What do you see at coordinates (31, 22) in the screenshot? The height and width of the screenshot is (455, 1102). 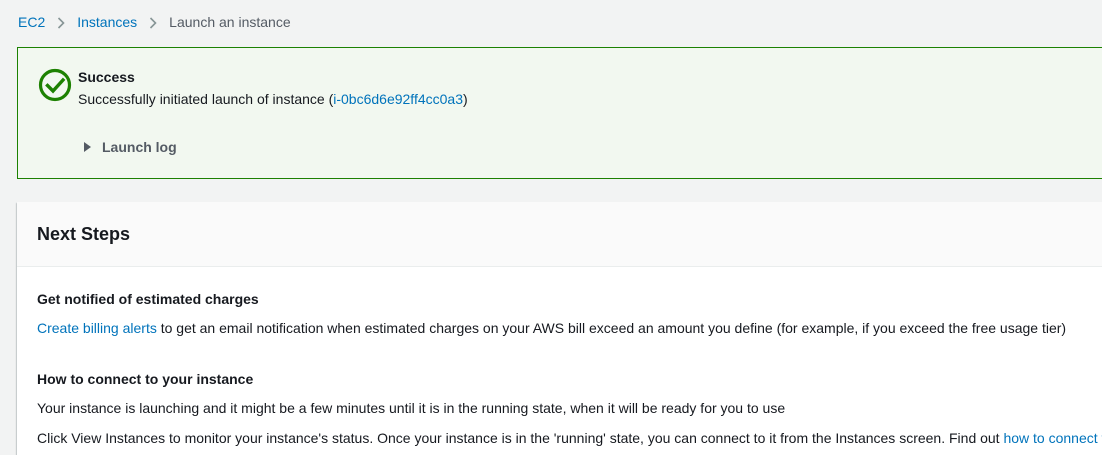 I see `breadcrumb-ec2: EC2` at bounding box center [31, 22].